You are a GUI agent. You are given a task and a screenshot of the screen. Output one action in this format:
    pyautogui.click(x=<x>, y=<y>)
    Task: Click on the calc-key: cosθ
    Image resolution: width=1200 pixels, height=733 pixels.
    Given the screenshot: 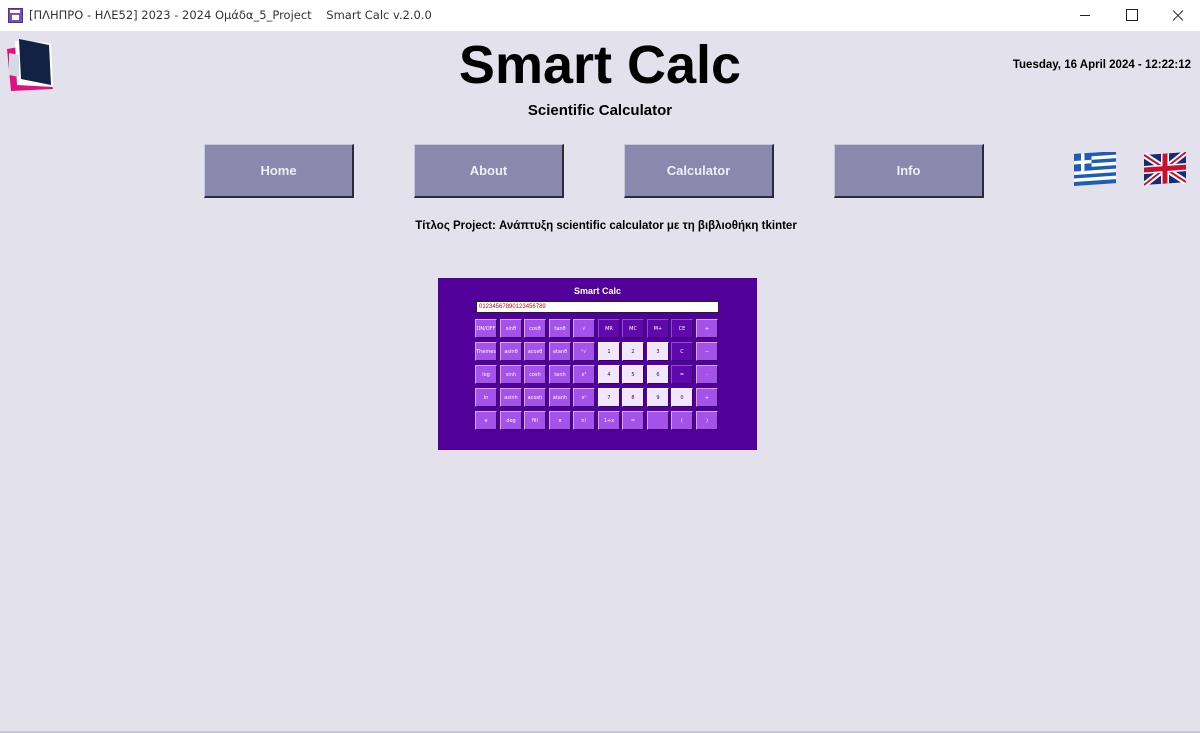 What is the action you would take?
    pyautogui.click(x=535, y=328)
    